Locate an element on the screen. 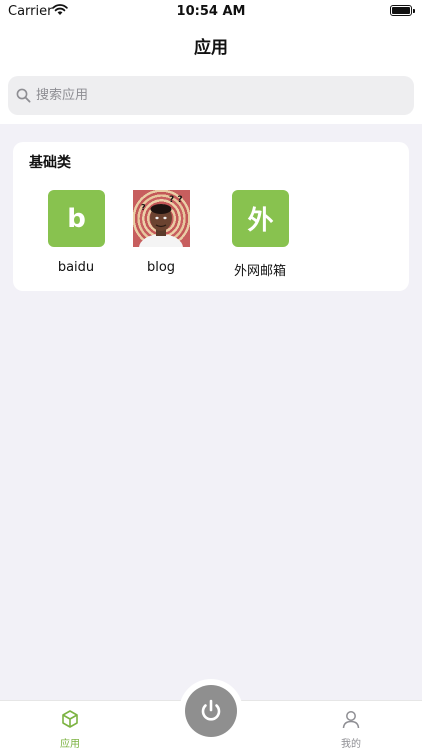 This screenshot has width=422, height=750. power-icon is located at coordinates (211, 710).